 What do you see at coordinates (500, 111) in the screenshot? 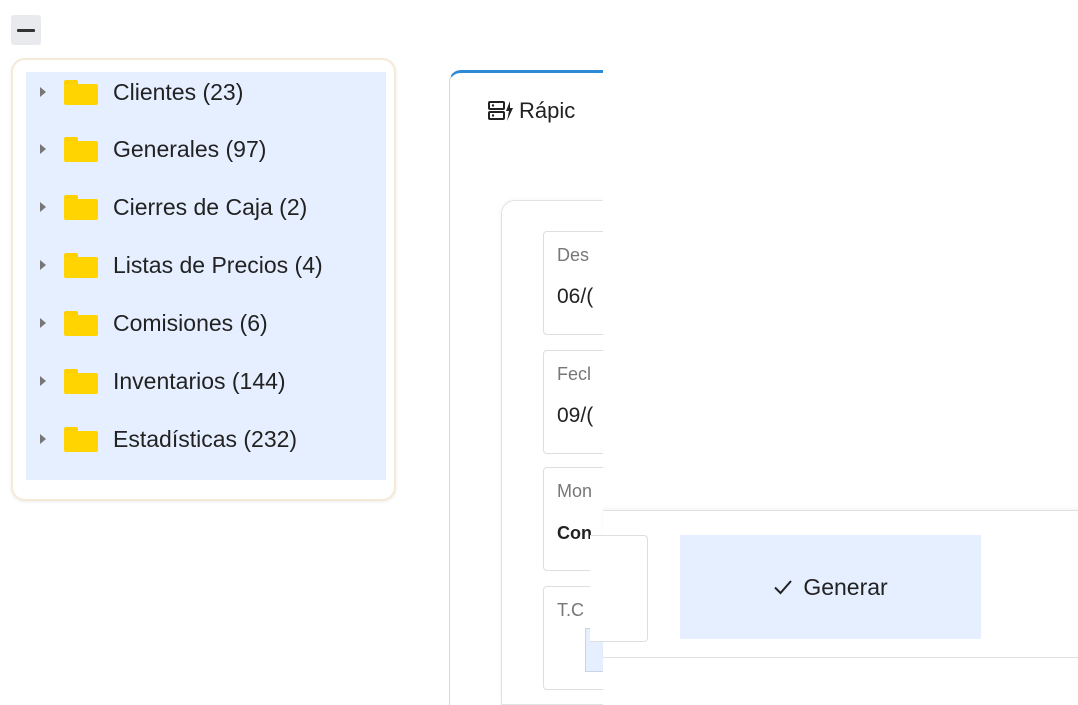
I see `quick-report-icon` at bounding box center [500, 111].